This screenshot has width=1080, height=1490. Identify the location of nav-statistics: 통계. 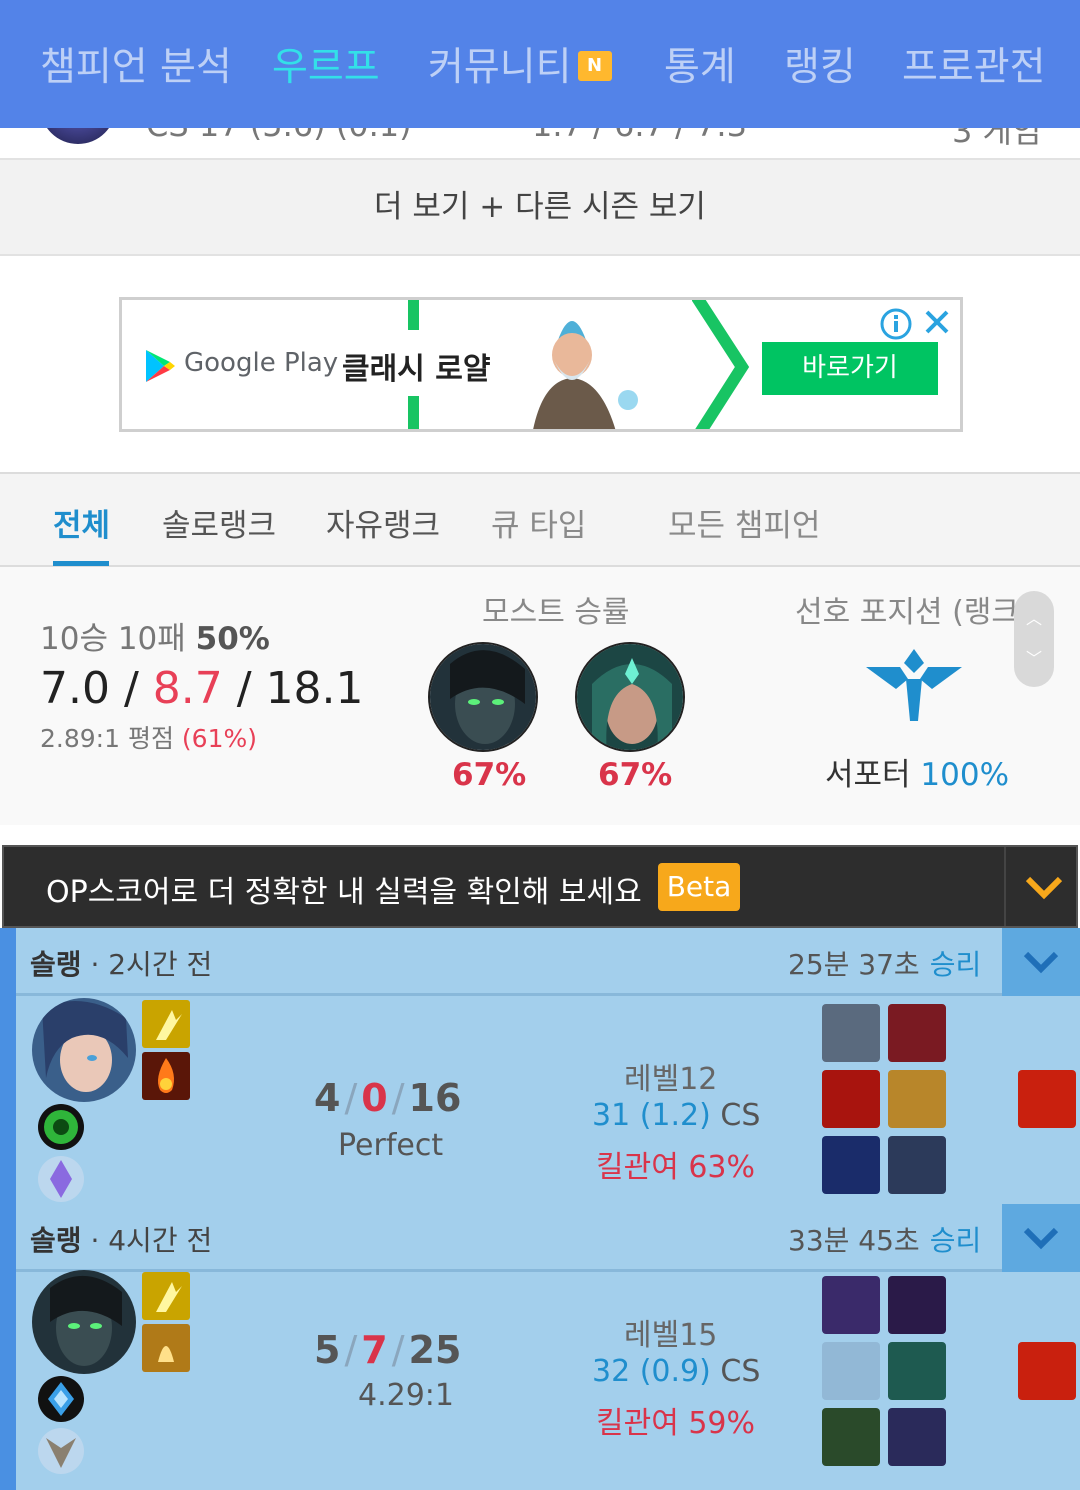
(700, 64).